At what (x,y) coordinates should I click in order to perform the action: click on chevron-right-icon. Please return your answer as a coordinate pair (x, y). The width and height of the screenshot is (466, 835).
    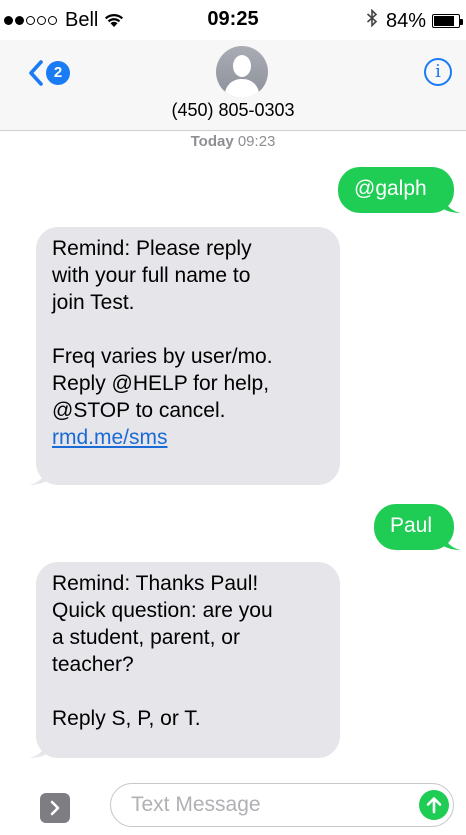
    Looking at the image, I should click on (55, 808).